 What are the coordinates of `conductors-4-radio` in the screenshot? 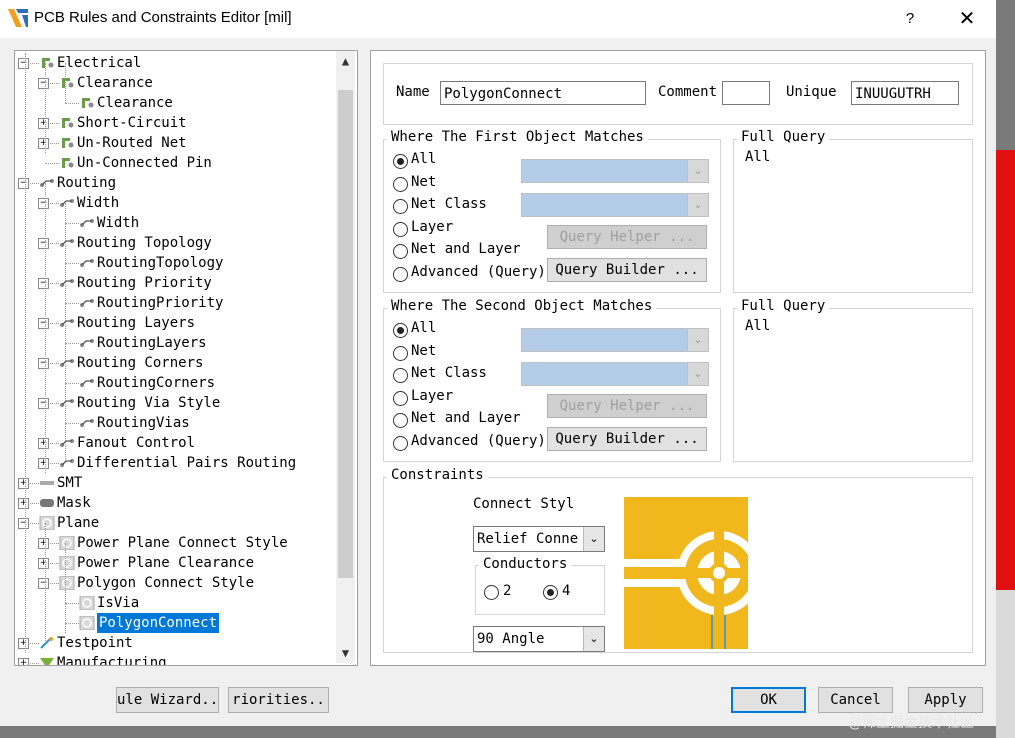 It's located at (550, 592).